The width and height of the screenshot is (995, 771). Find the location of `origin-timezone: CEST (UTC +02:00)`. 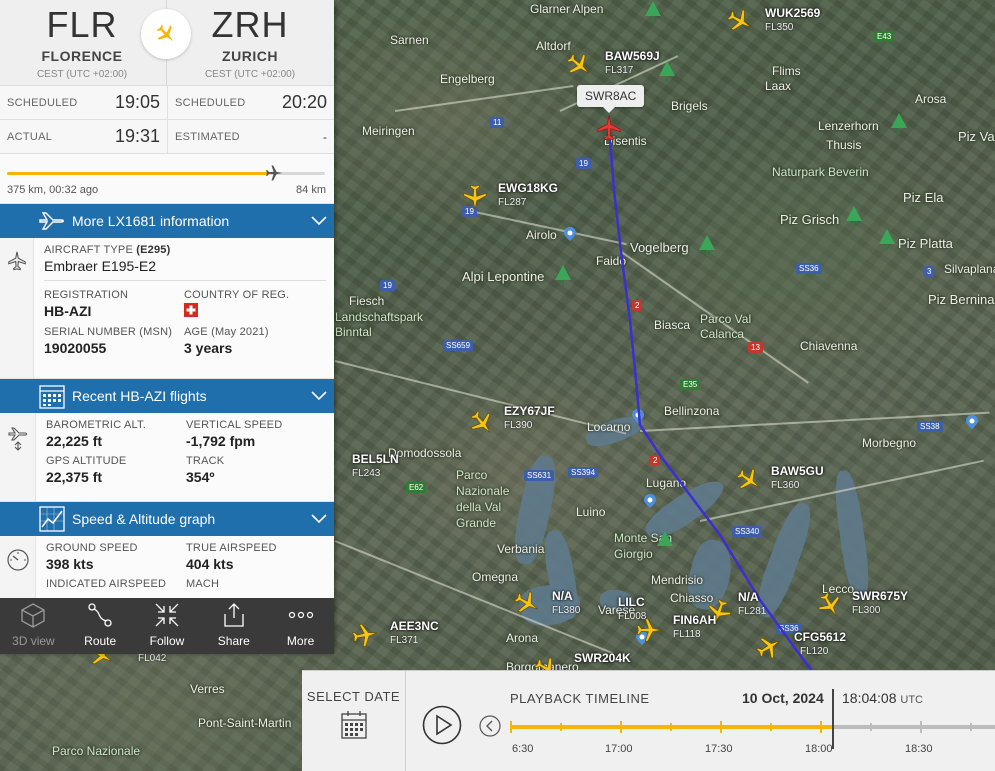

origin-timezone: CEST (UTC +02:00) is located at coordinates (82, 74).